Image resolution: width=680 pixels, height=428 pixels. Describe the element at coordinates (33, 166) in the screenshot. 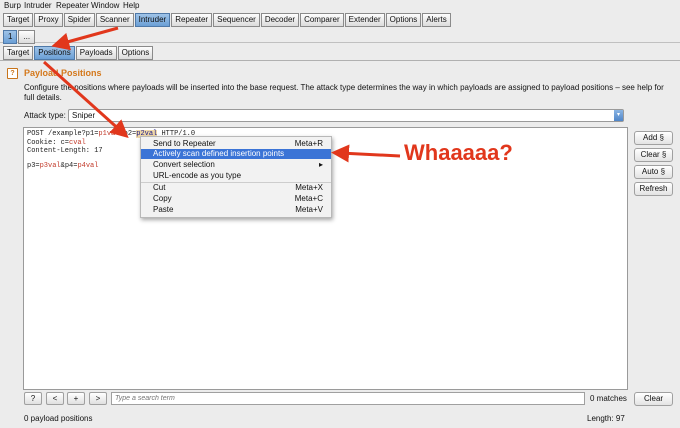

I see `request-text: p3=` at that location.